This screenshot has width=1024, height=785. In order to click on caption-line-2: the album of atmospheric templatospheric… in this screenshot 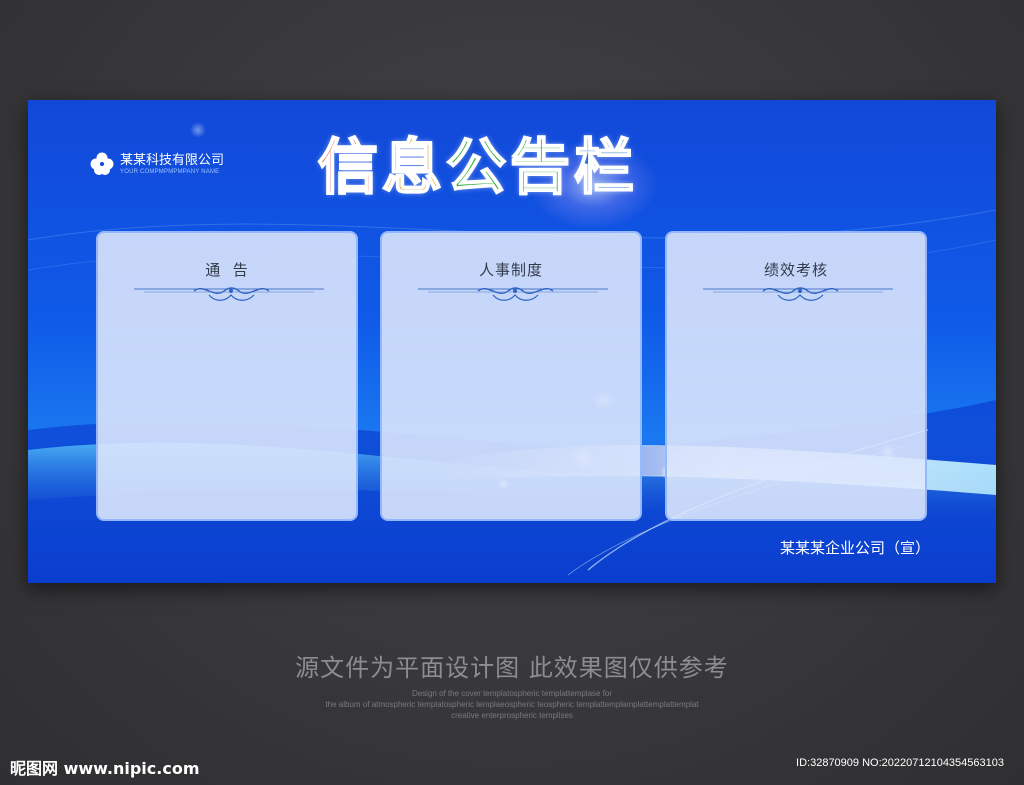, I will do `click(512, 704)`.